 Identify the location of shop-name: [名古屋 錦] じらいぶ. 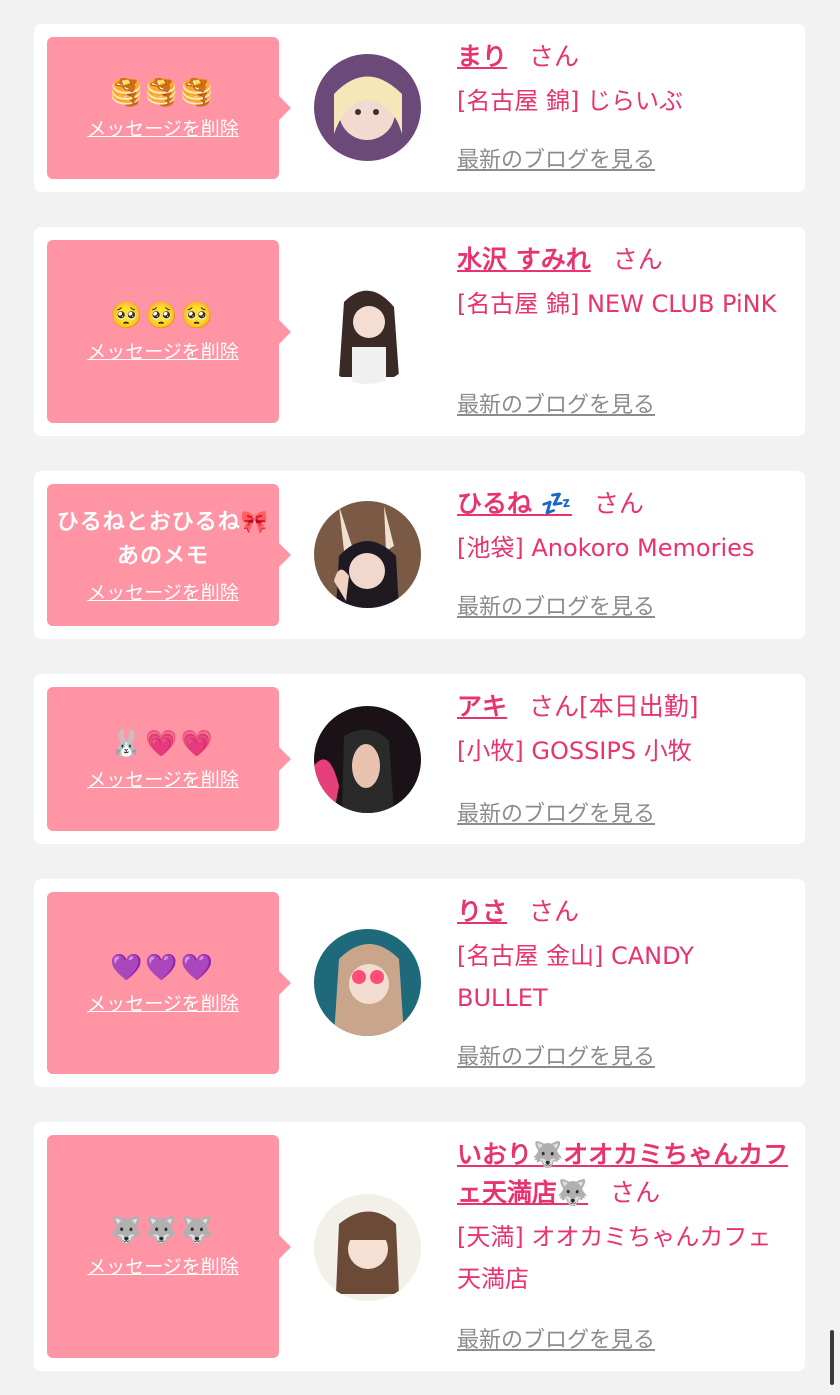
(570, 101).